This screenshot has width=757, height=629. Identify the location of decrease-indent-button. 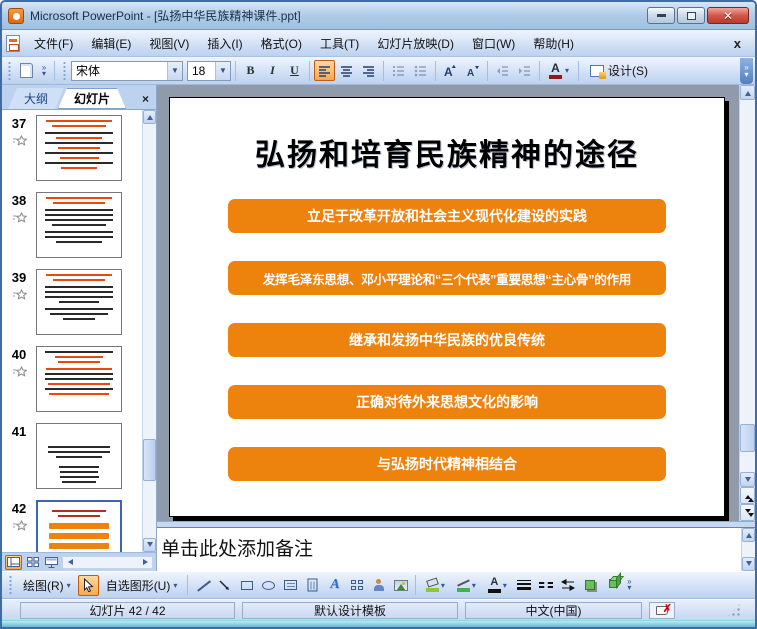
(502, 70).